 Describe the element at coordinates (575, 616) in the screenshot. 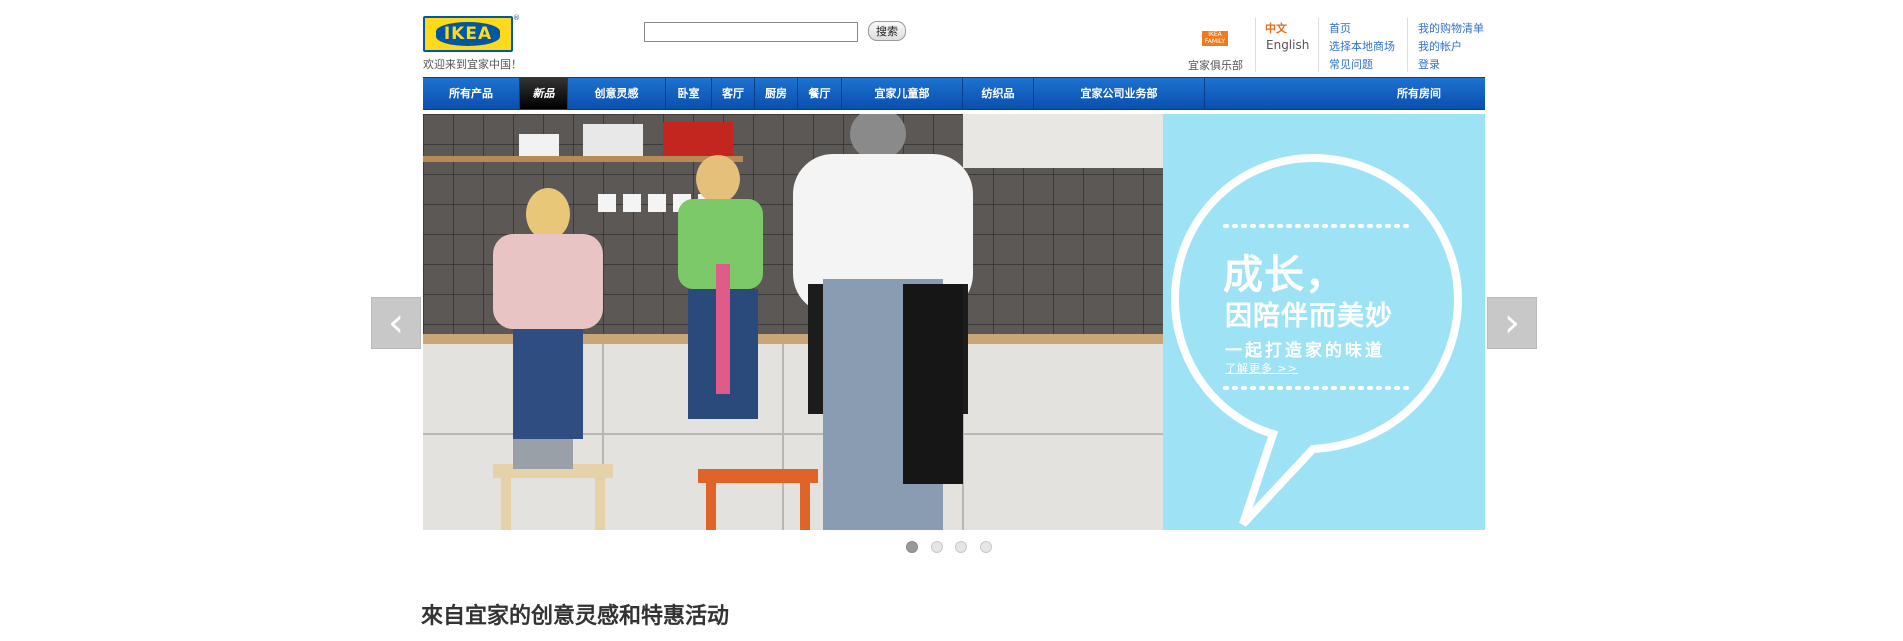

I see `section-title: 來自宜家的创意灵感和特惠活动` at that location.